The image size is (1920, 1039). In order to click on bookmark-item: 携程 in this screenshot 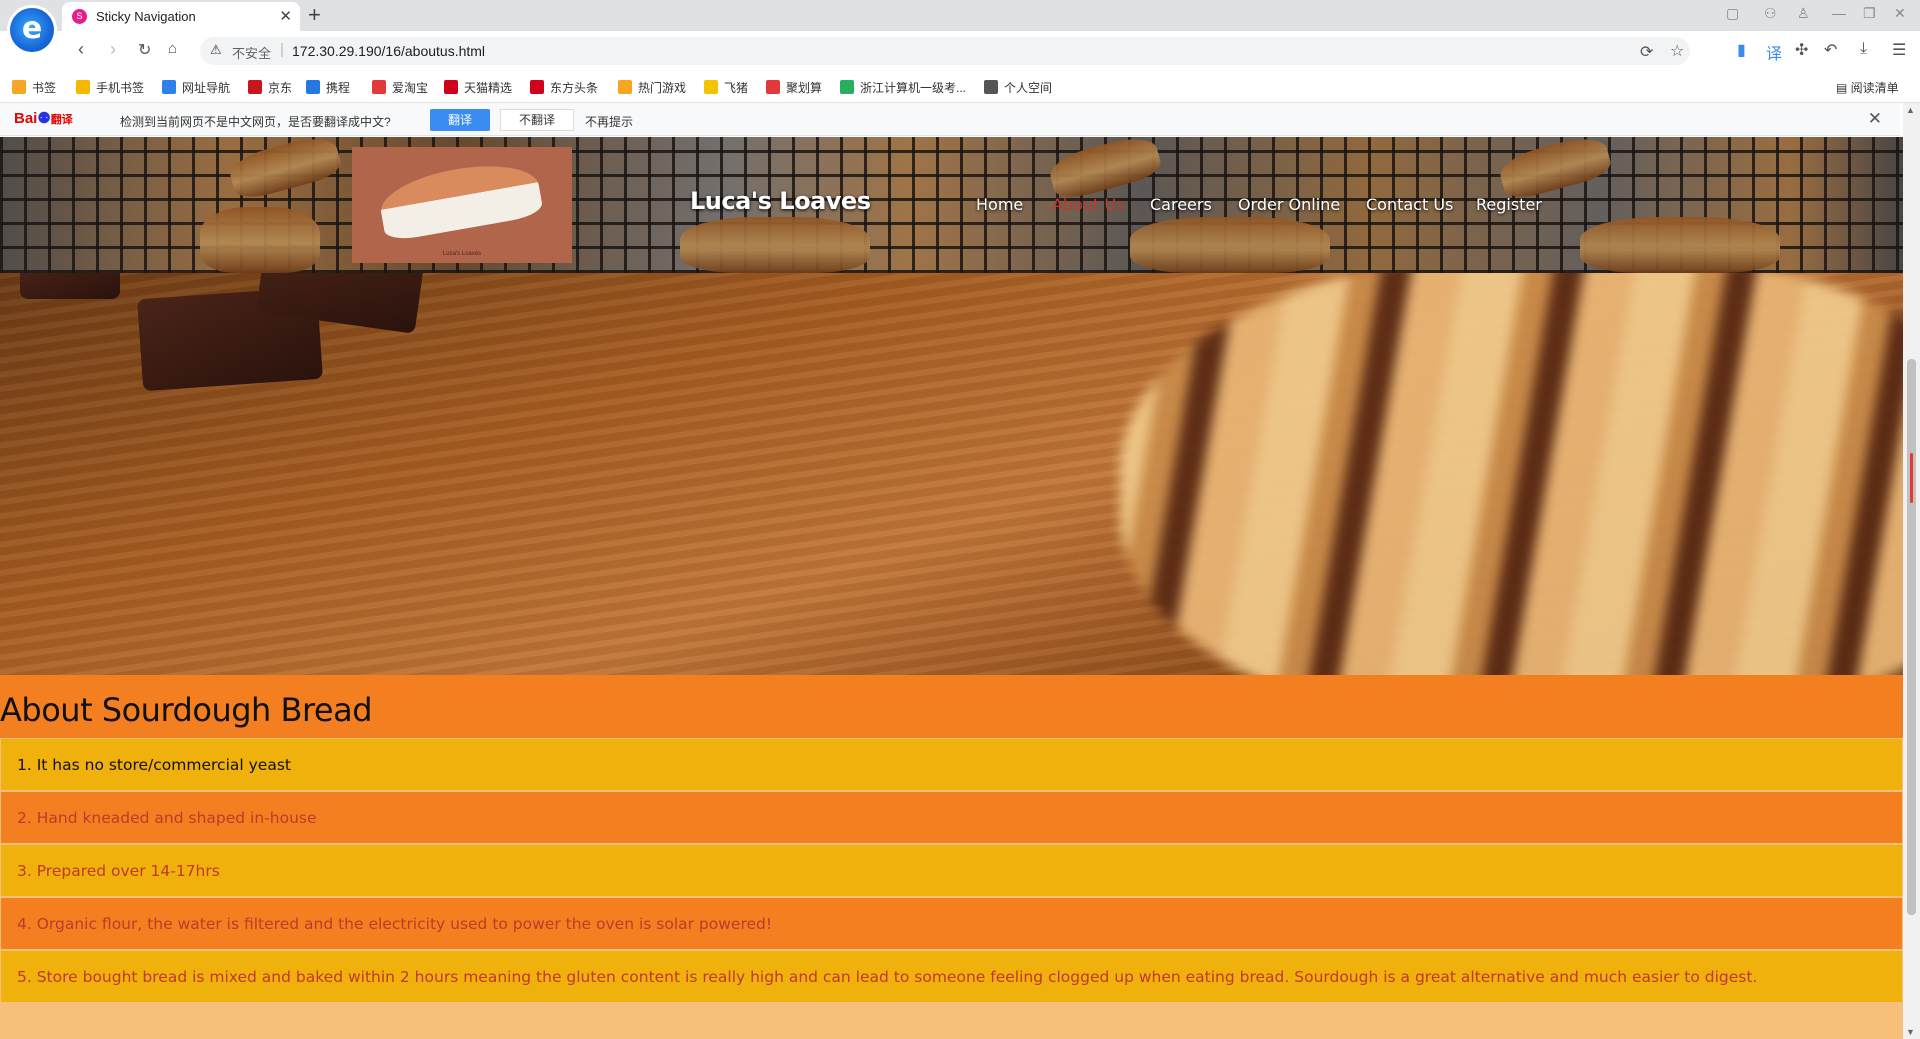, I will do `click(328, 87)`.